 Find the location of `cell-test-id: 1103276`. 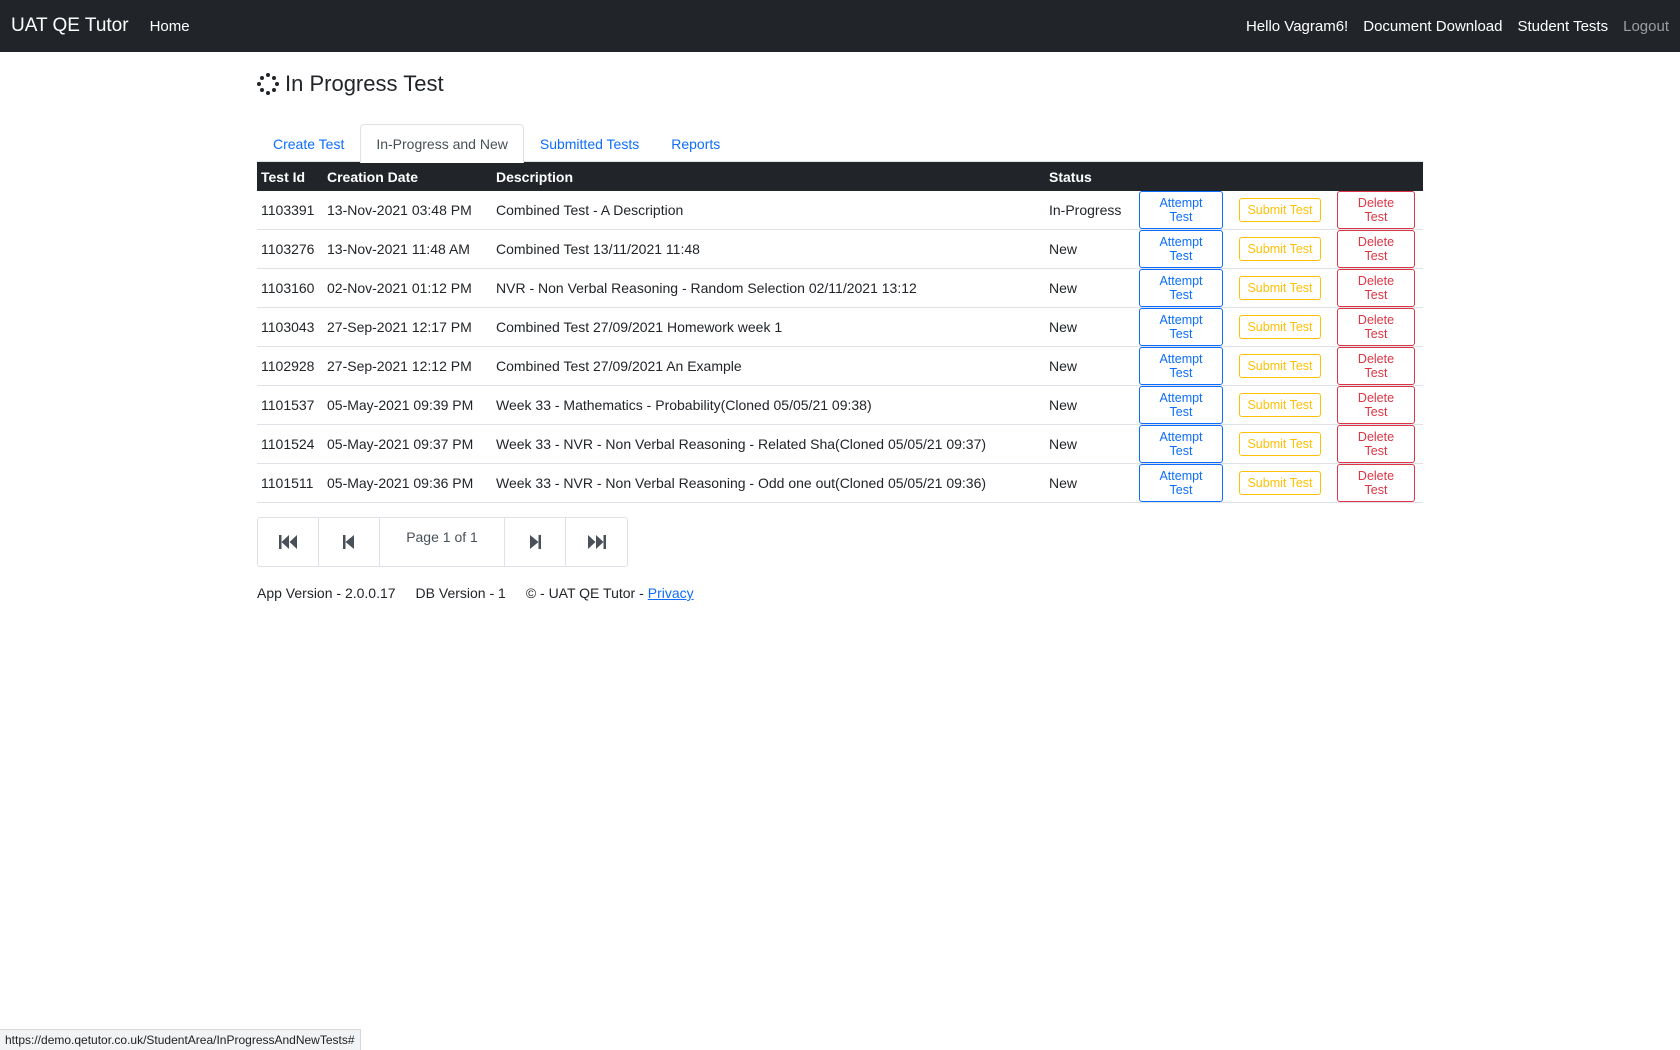

cell-test-id: 1103276 is located at coordinates (290, 249).